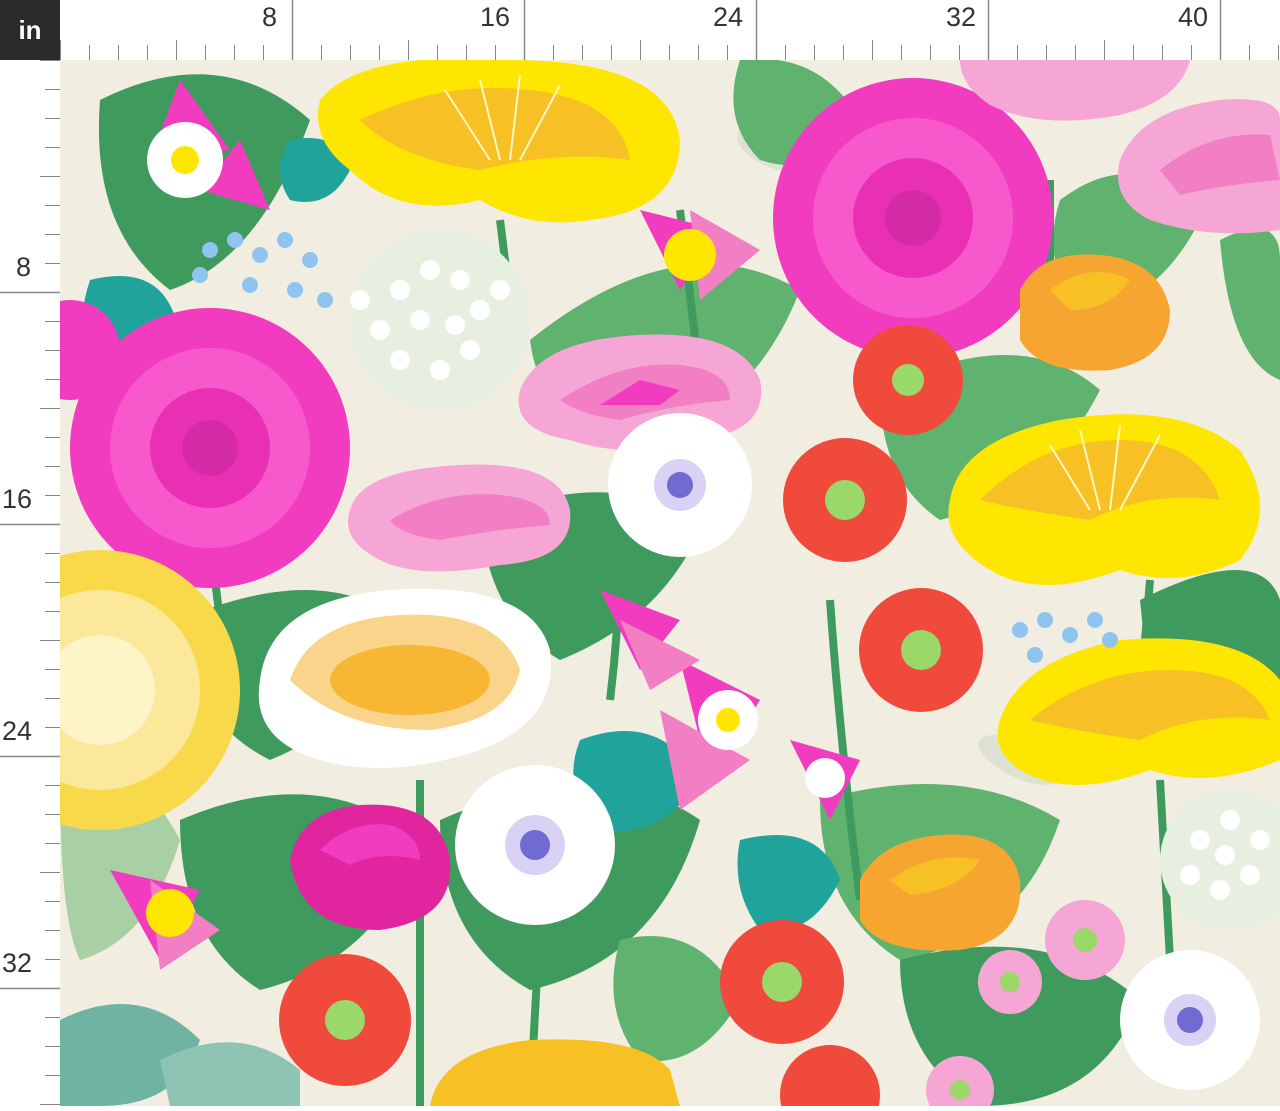 This screenshot has height=1111, width=1280. Describe the element at coordinates (913, 218) in the screenshot. I see `pink-dahlia` at that location.